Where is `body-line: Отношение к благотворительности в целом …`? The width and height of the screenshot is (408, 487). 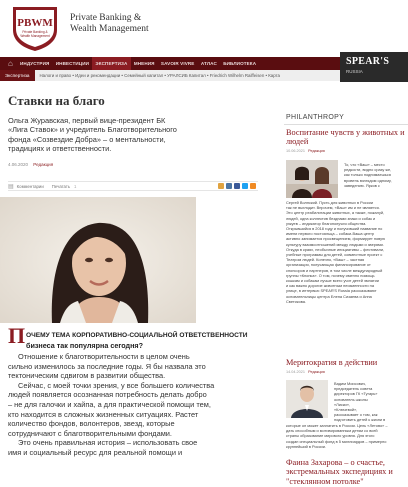
body-line: Отношение к благотворительности в целом … is located at coordinates (104, 356).